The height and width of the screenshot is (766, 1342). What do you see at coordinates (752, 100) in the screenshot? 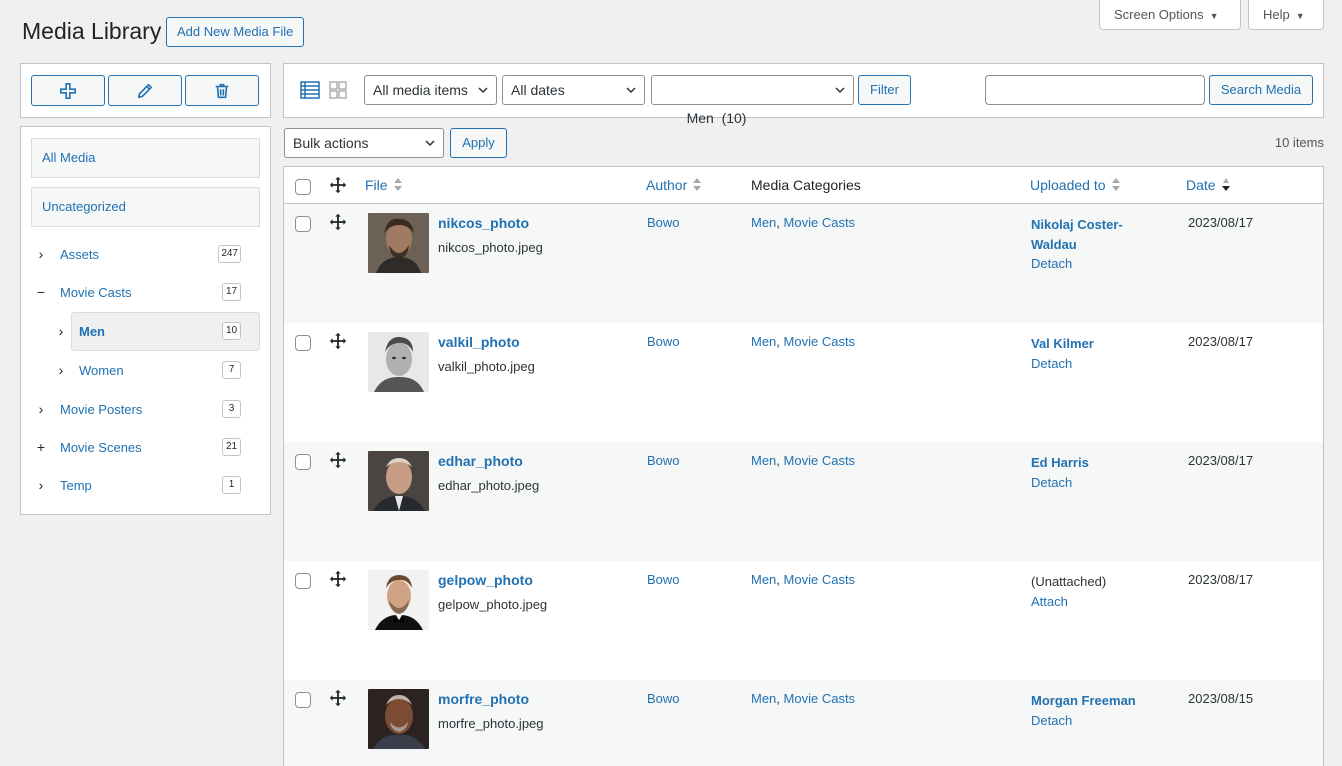
I see `category-select: Men (10)` at bounding box center [752, 100].